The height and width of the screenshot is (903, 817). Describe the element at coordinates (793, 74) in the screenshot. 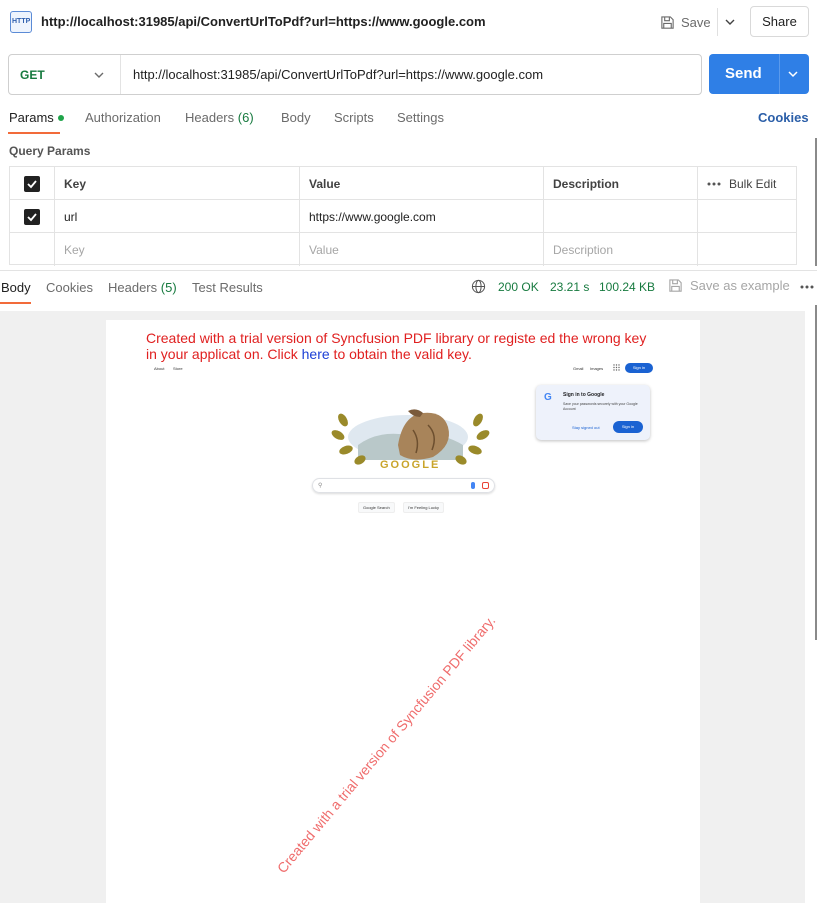

I see `send-options-chevron-icon` at that location.